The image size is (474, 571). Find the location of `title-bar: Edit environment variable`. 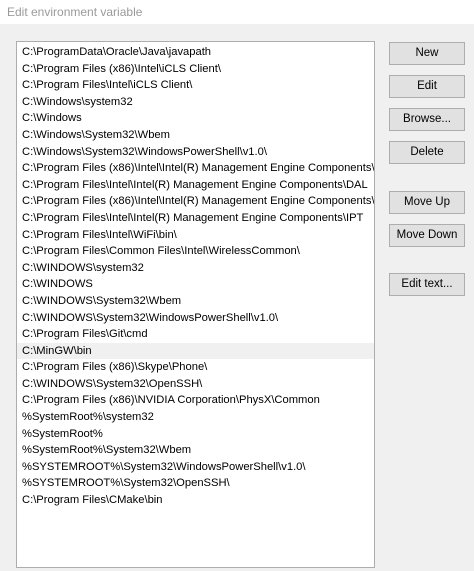

title-bar: Edit environment variable is located at coordinates (237, 12).